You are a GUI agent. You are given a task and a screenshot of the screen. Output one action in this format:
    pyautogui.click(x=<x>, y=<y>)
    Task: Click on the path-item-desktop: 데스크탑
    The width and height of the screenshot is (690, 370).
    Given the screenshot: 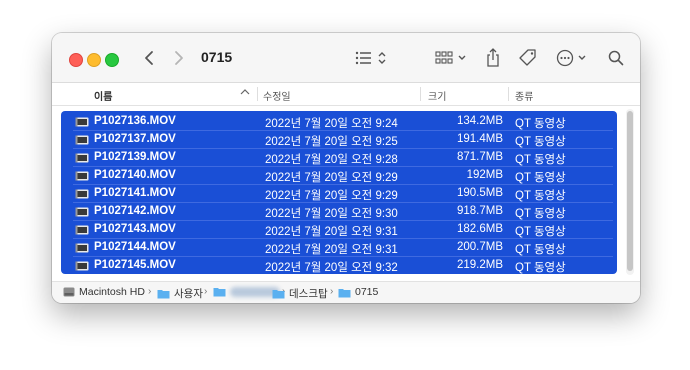 What is the action you would take?
    pyautogui.click(x=300, y=293)
    